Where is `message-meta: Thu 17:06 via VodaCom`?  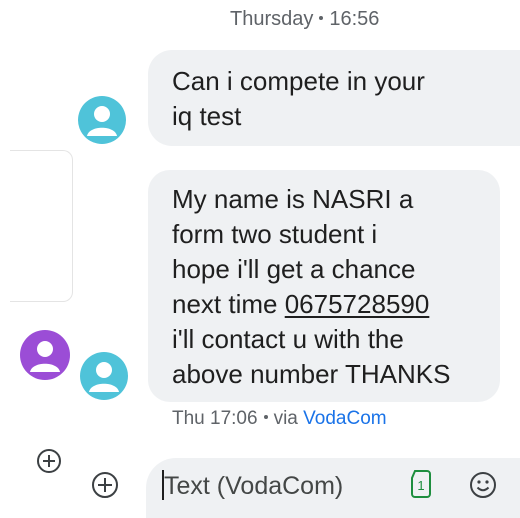 message-meta: Thu 17:06 via VodaCom is located at coordinates (279, 419).